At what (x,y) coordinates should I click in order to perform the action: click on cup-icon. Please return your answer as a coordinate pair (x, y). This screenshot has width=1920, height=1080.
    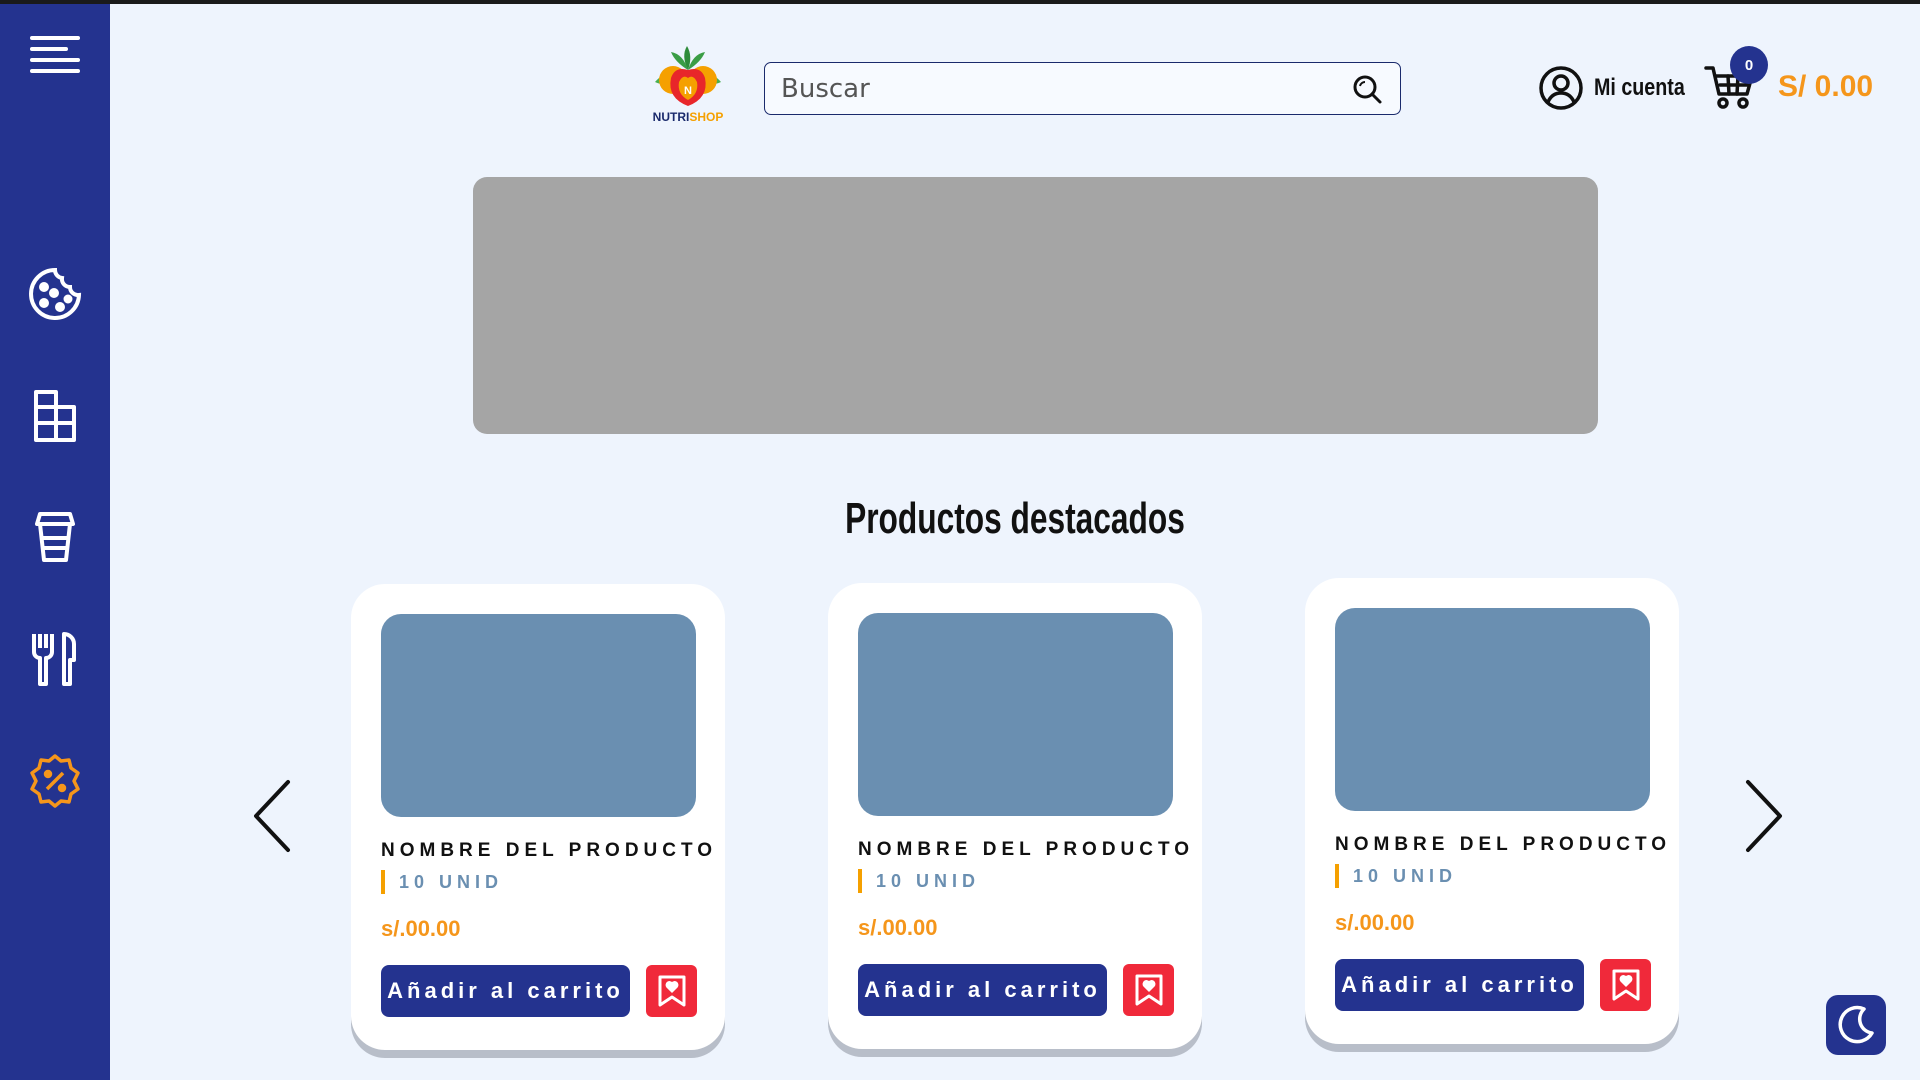
    Looking at the image, I should click on (55, 537).